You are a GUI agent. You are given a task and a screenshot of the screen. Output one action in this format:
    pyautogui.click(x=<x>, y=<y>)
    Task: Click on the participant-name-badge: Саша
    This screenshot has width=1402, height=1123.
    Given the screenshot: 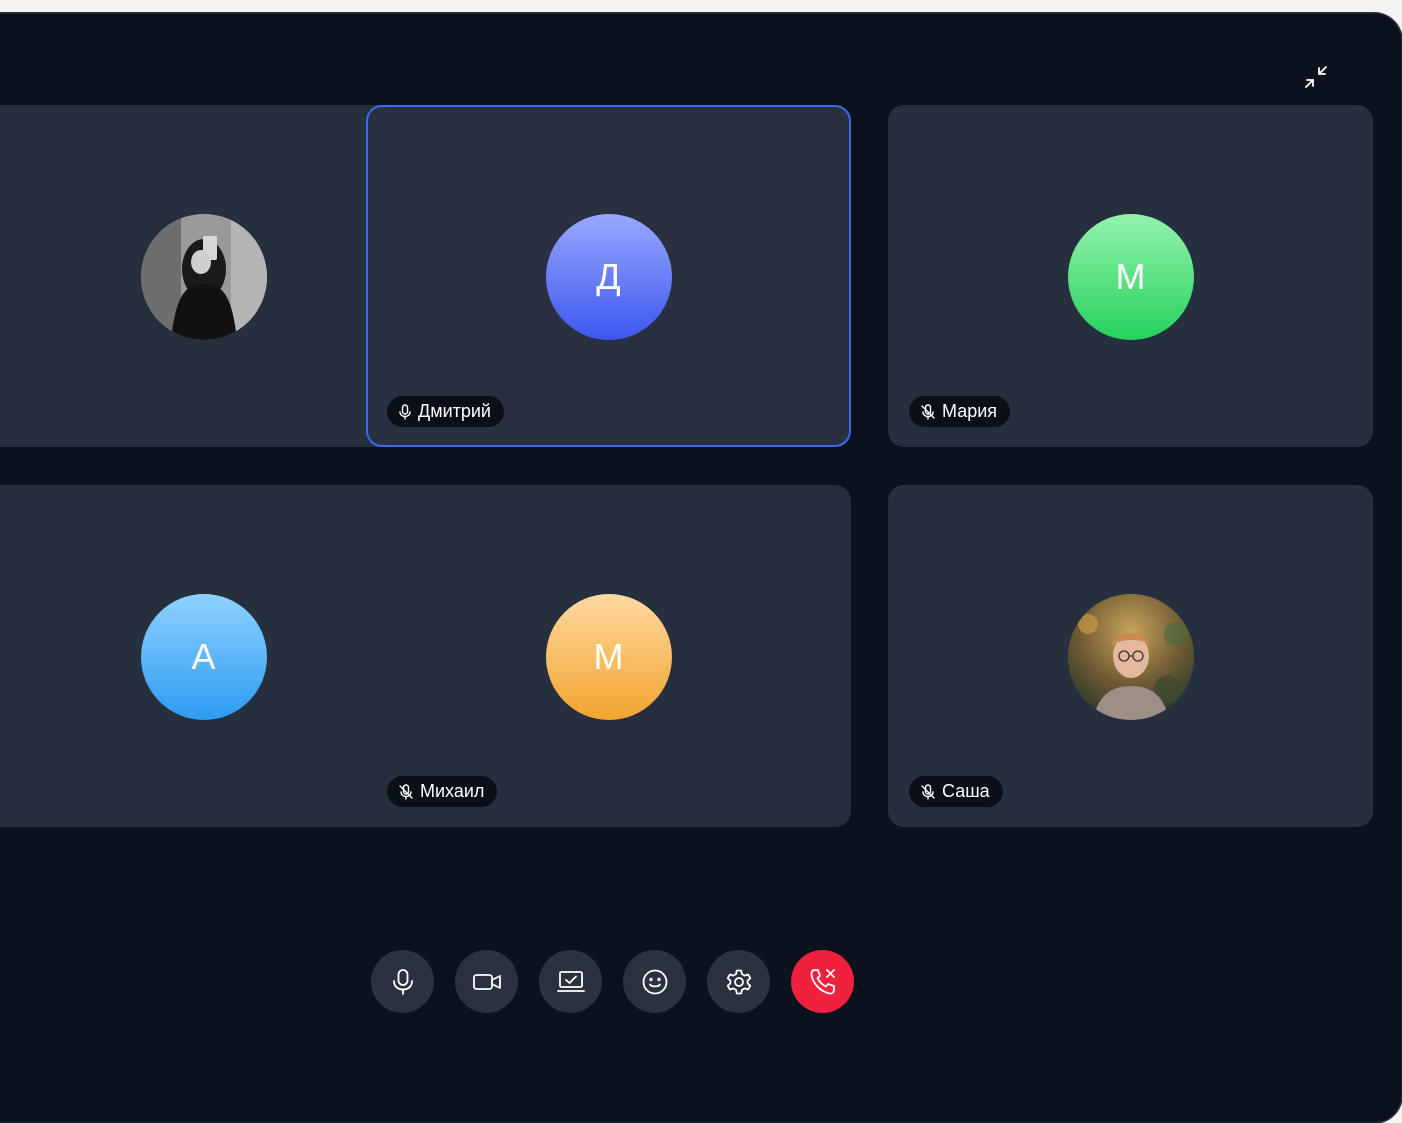 What is the action you would take?
    pyautogui.click(x=956, y=791)
    